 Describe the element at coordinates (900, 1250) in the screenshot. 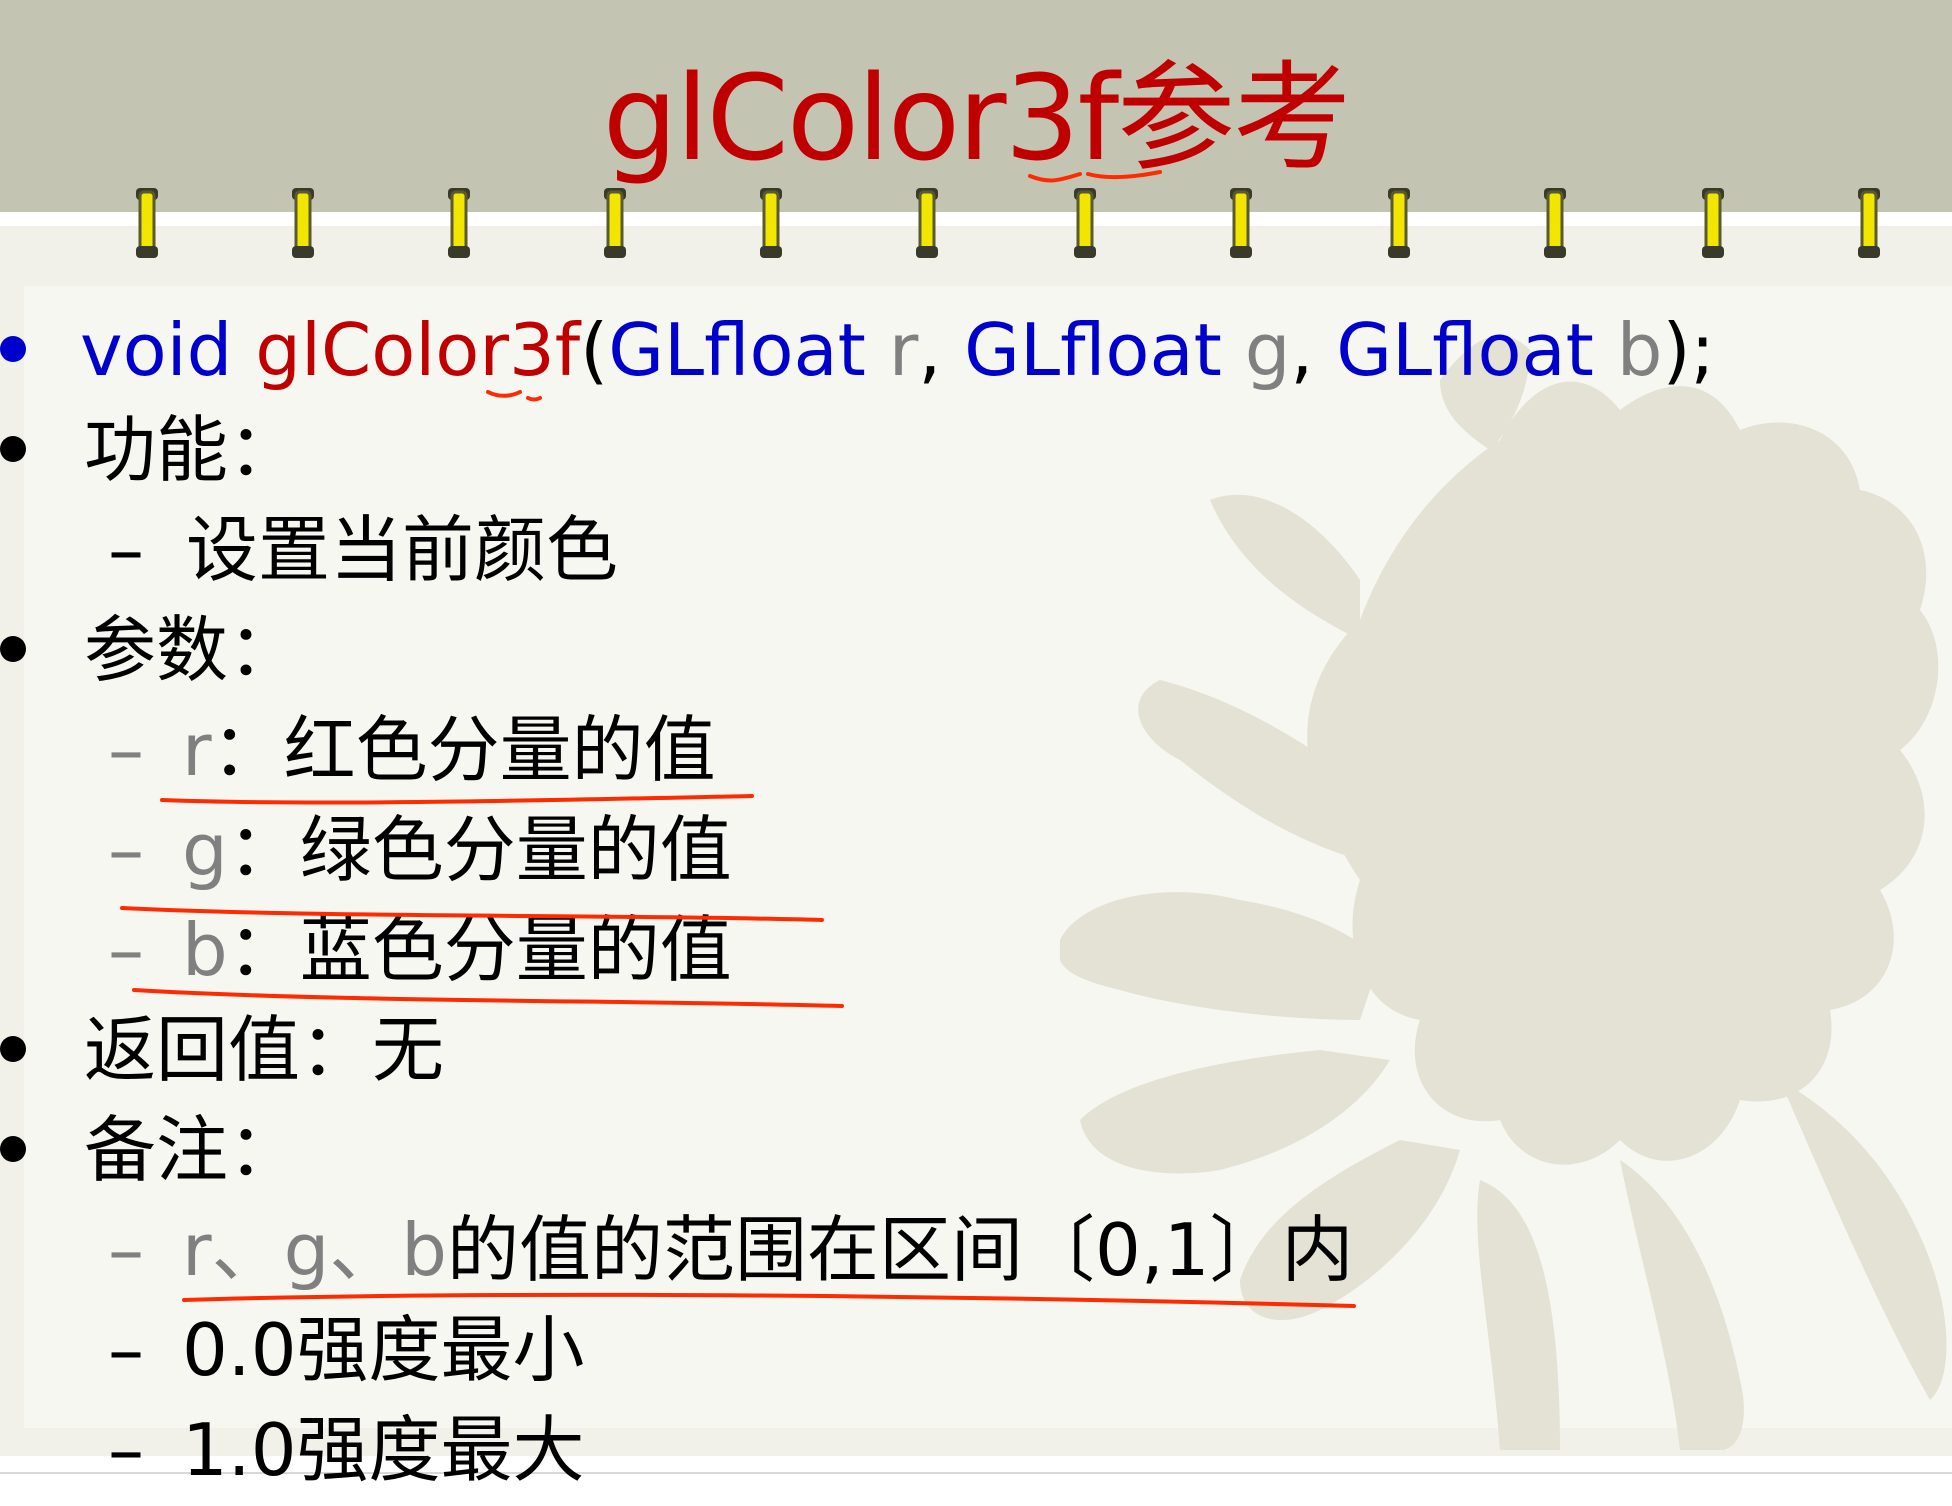

I see `note-desc: 的值的范围在区间〔0,1〕内` at that location.